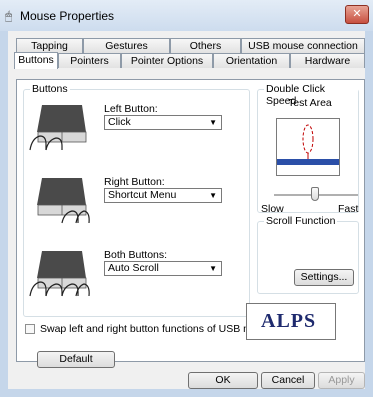  Describe the element at coordinates (142, 195) in the screenshot. I see `right-button-select-value: Shortcut Menu` at that location.